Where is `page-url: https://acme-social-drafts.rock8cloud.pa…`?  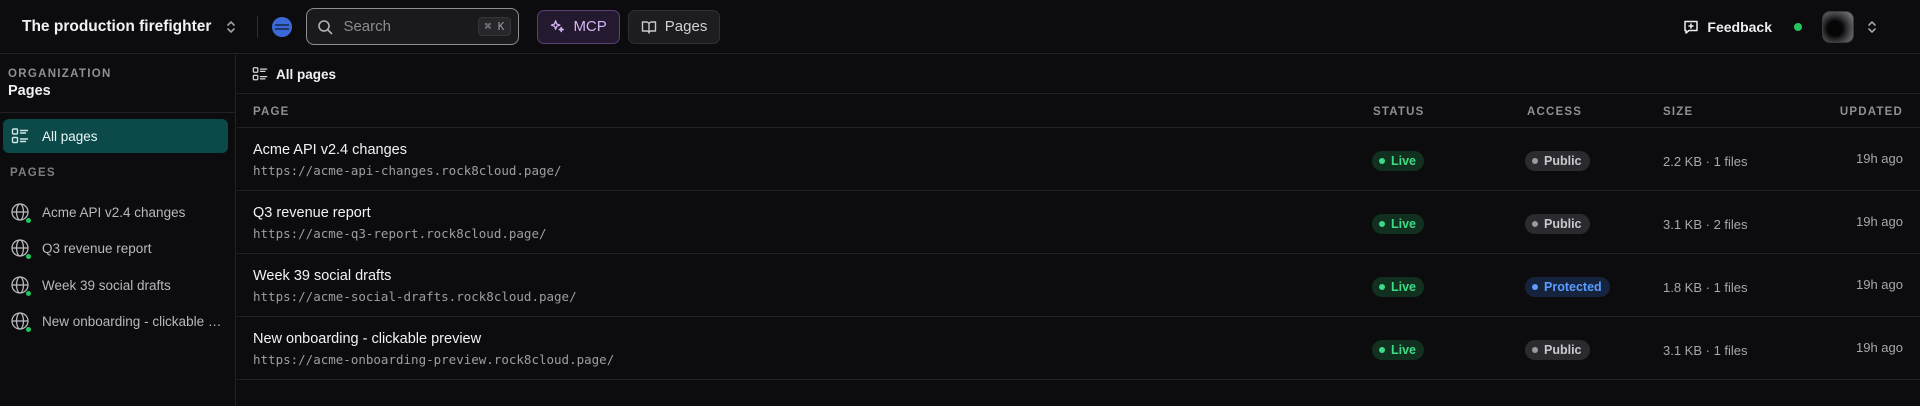 page-url: https://acme-social-drafts.rock8cloud.pa… is located at coordinates (415, 296).